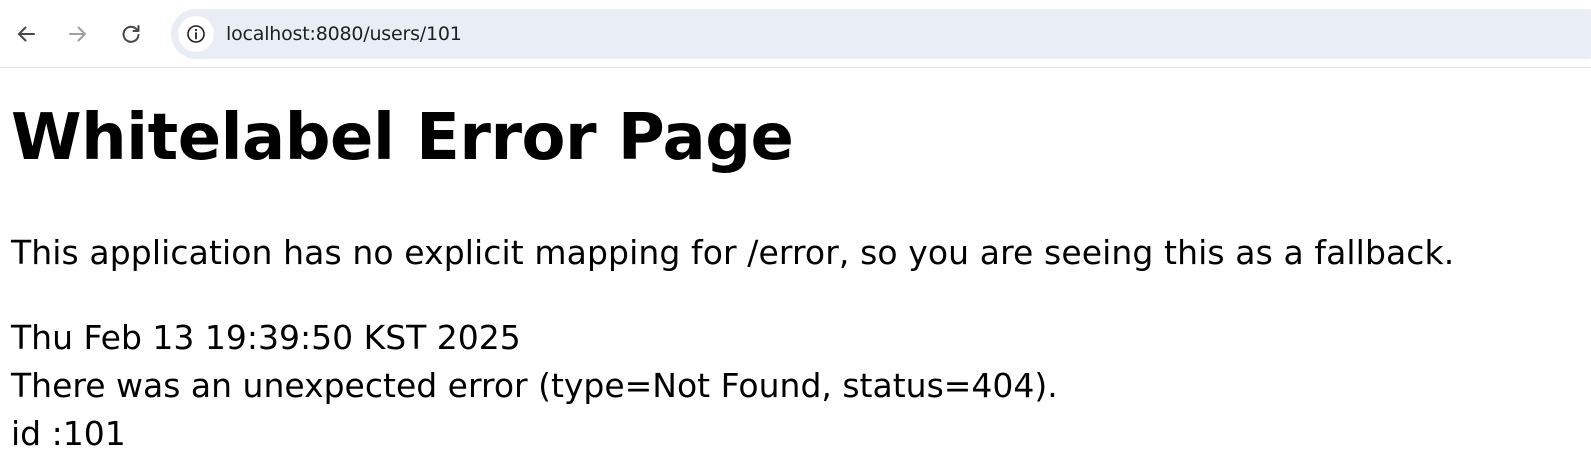  I want to click on page-title: Whitelabel Error Page, so click(402, 138).